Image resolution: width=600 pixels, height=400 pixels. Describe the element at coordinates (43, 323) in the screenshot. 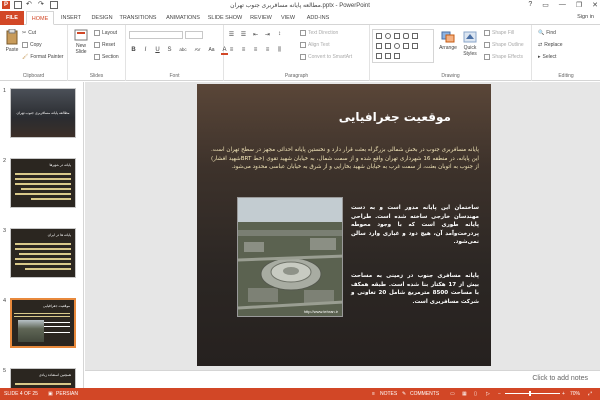

I see `slide-thumbnail-4: موقعیت جغرافیایی` at that location.